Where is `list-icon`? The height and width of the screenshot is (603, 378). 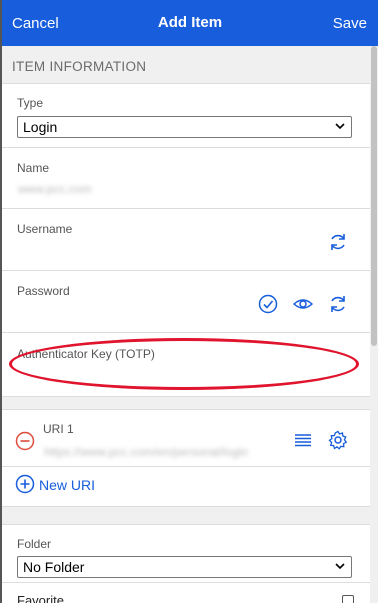
list-icon is located at coordinates (303, 440).